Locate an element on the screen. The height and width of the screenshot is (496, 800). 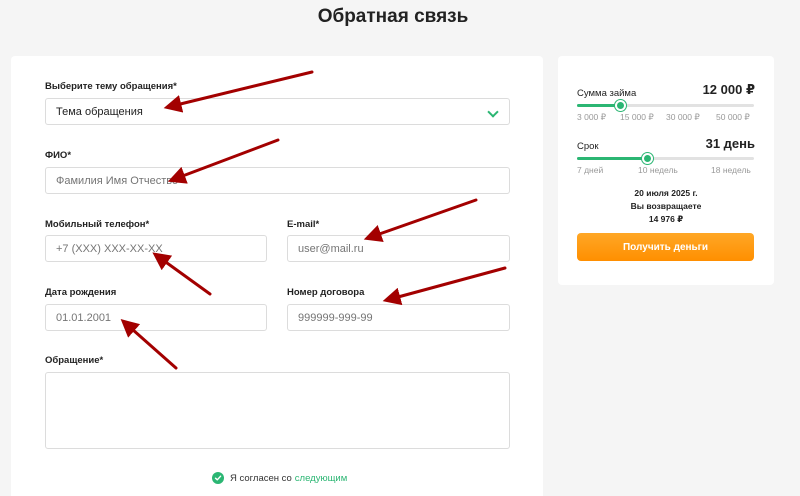
contract-input is located at coordinates (398, 317).